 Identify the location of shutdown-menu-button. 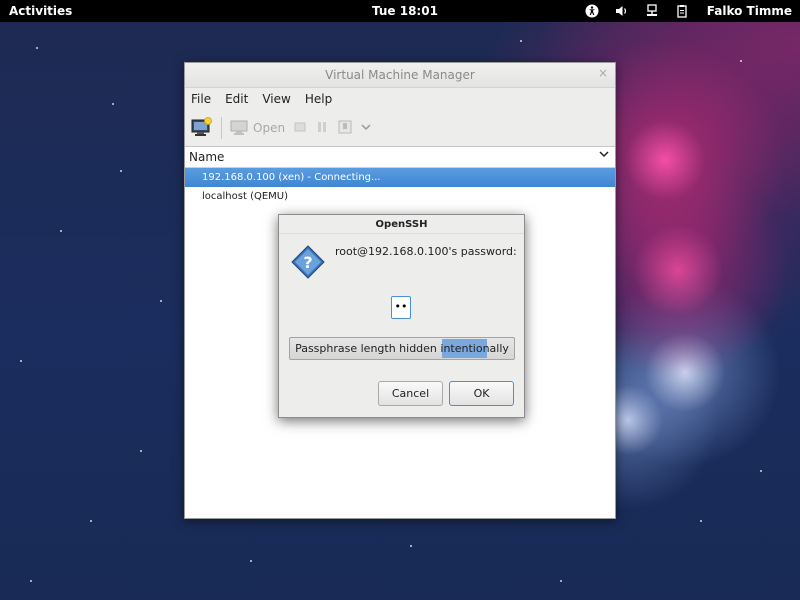
(366, 128).